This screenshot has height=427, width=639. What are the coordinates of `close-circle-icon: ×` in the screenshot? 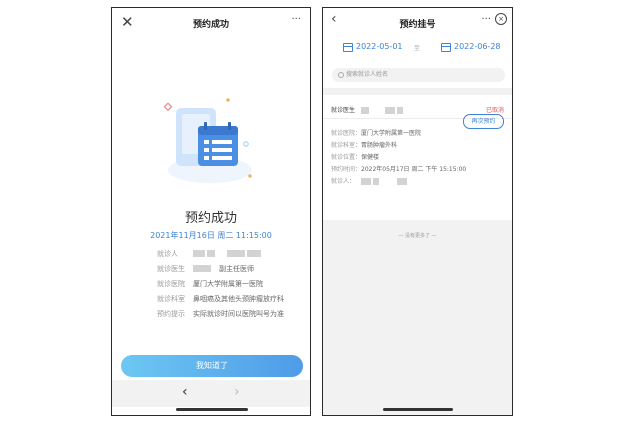 It's located at (501, 19).